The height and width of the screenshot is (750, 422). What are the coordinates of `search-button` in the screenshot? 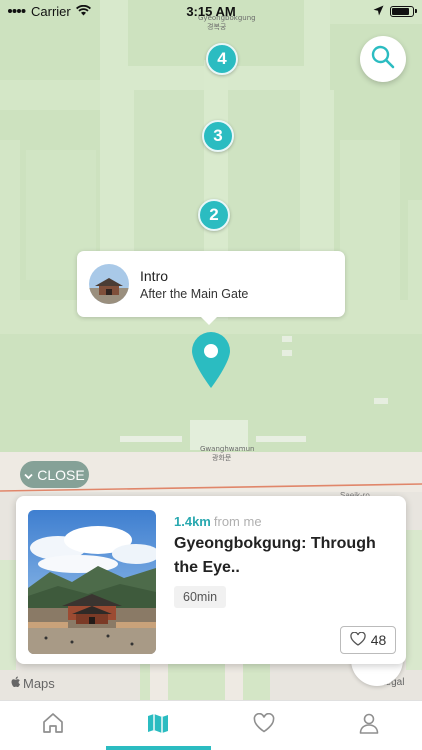 It's located at (383, 59).